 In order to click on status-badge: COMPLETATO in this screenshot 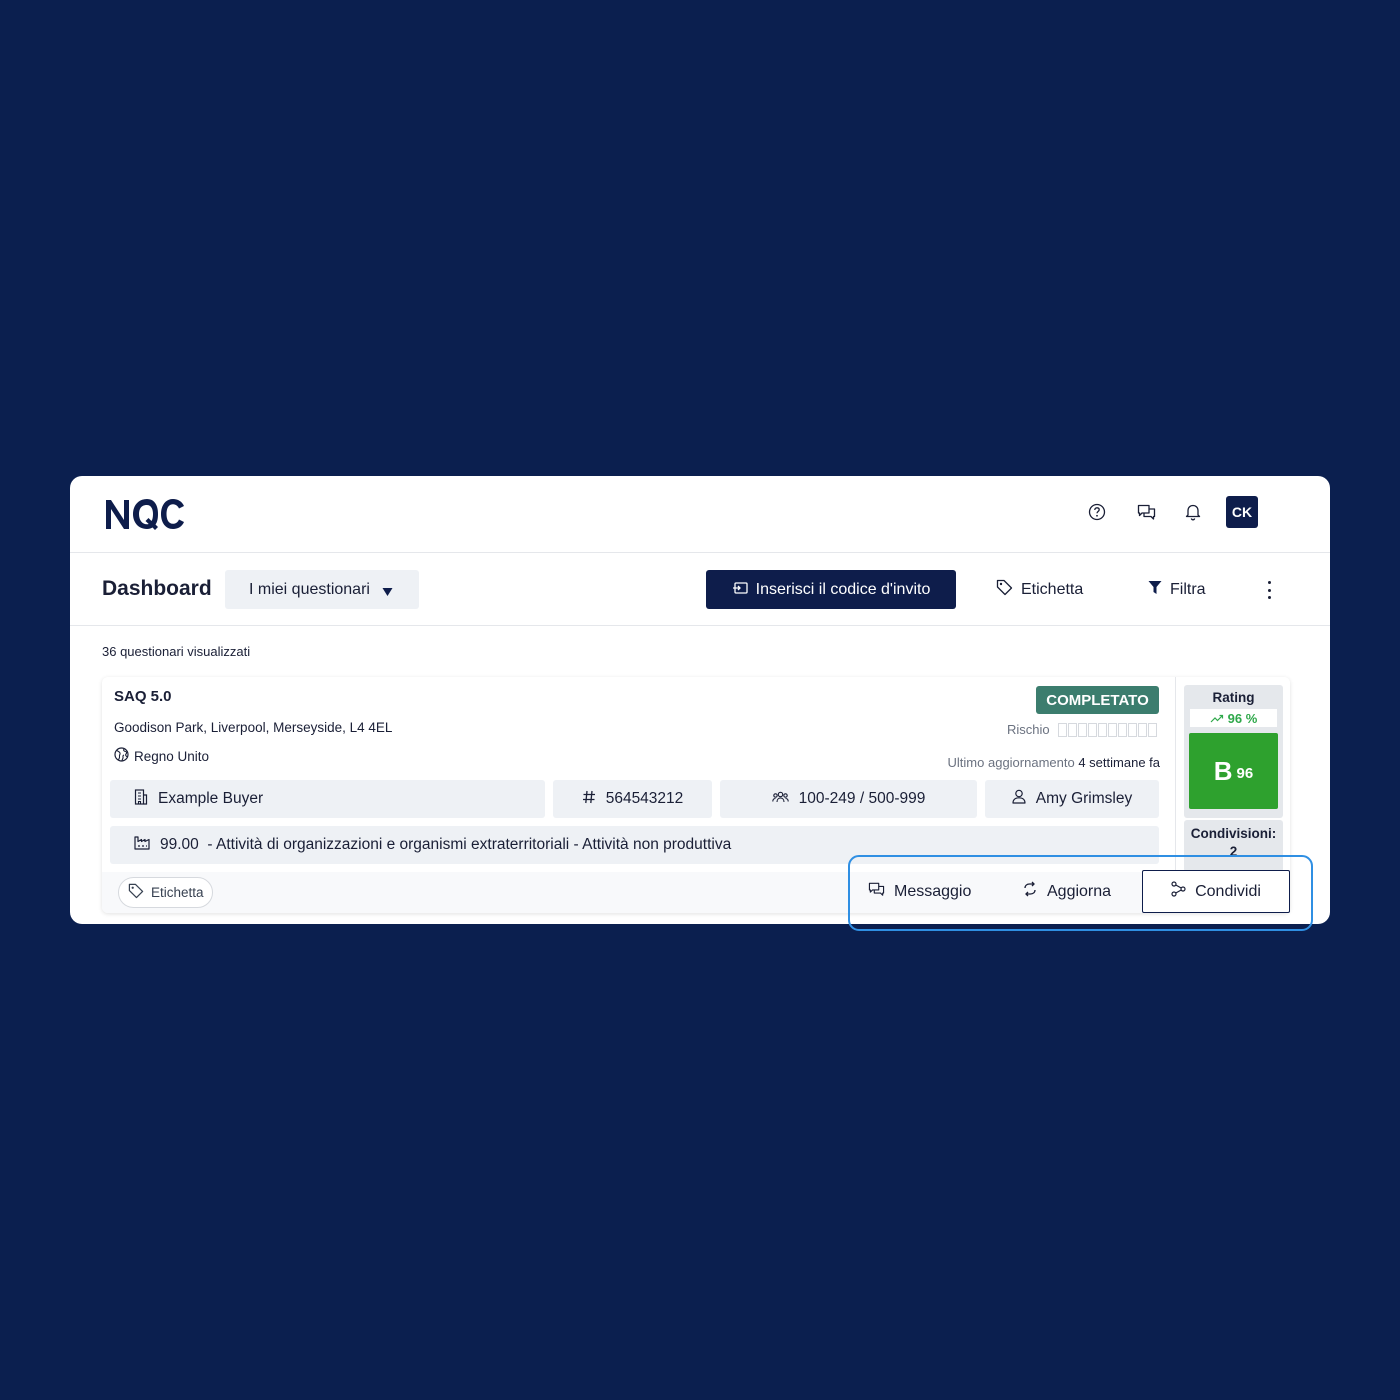, I will do `click(1097, 700)`.